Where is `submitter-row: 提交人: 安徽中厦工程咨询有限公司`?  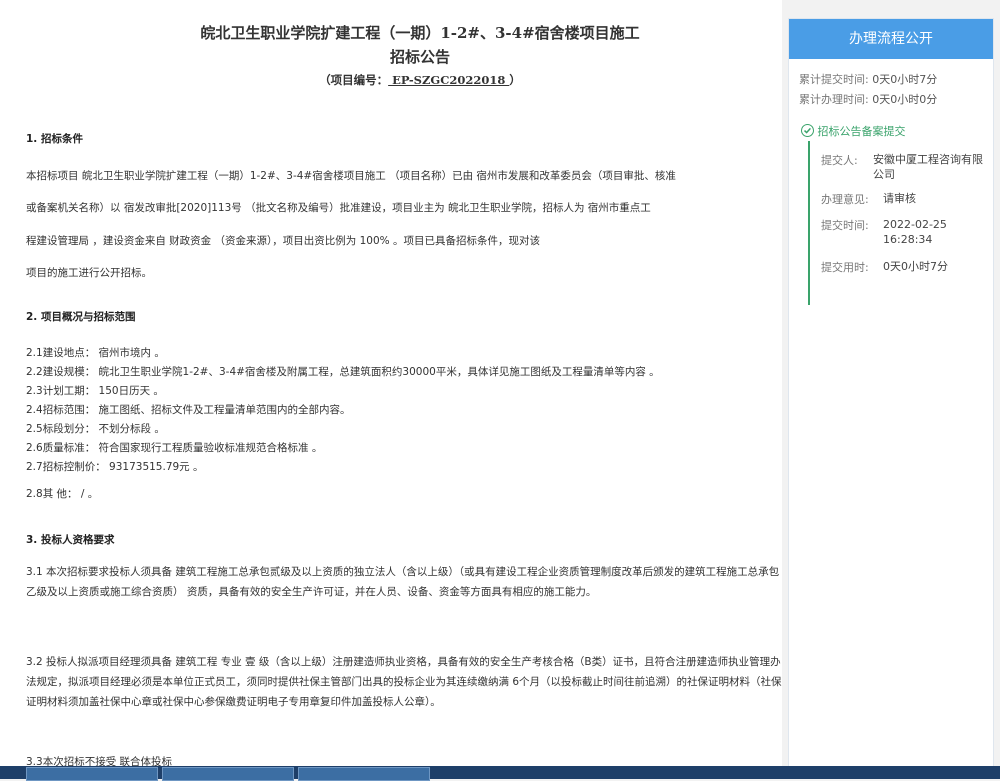
submitter-row: 提交人: 安徽中厦工程咨询有限公司 is located at coordinates (902, 166).